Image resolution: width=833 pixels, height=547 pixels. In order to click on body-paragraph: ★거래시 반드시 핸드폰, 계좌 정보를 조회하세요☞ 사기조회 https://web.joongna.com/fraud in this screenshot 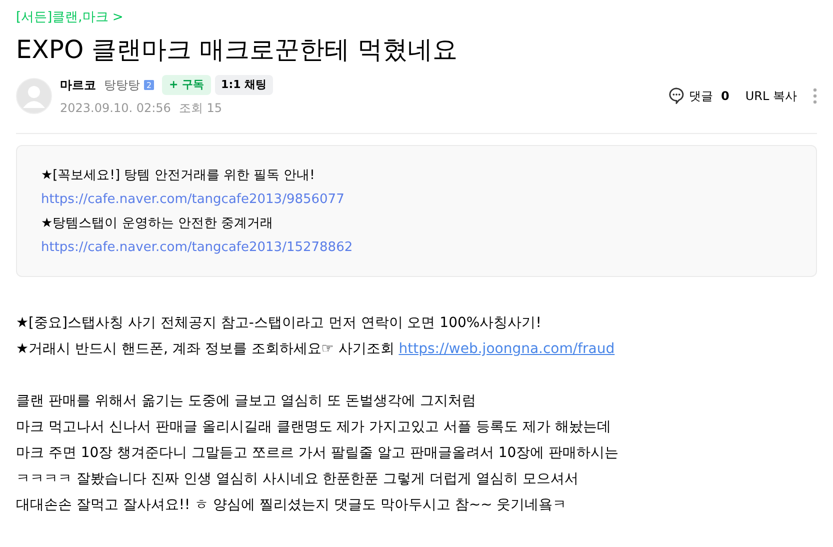, I will do `click(316, 349)`.